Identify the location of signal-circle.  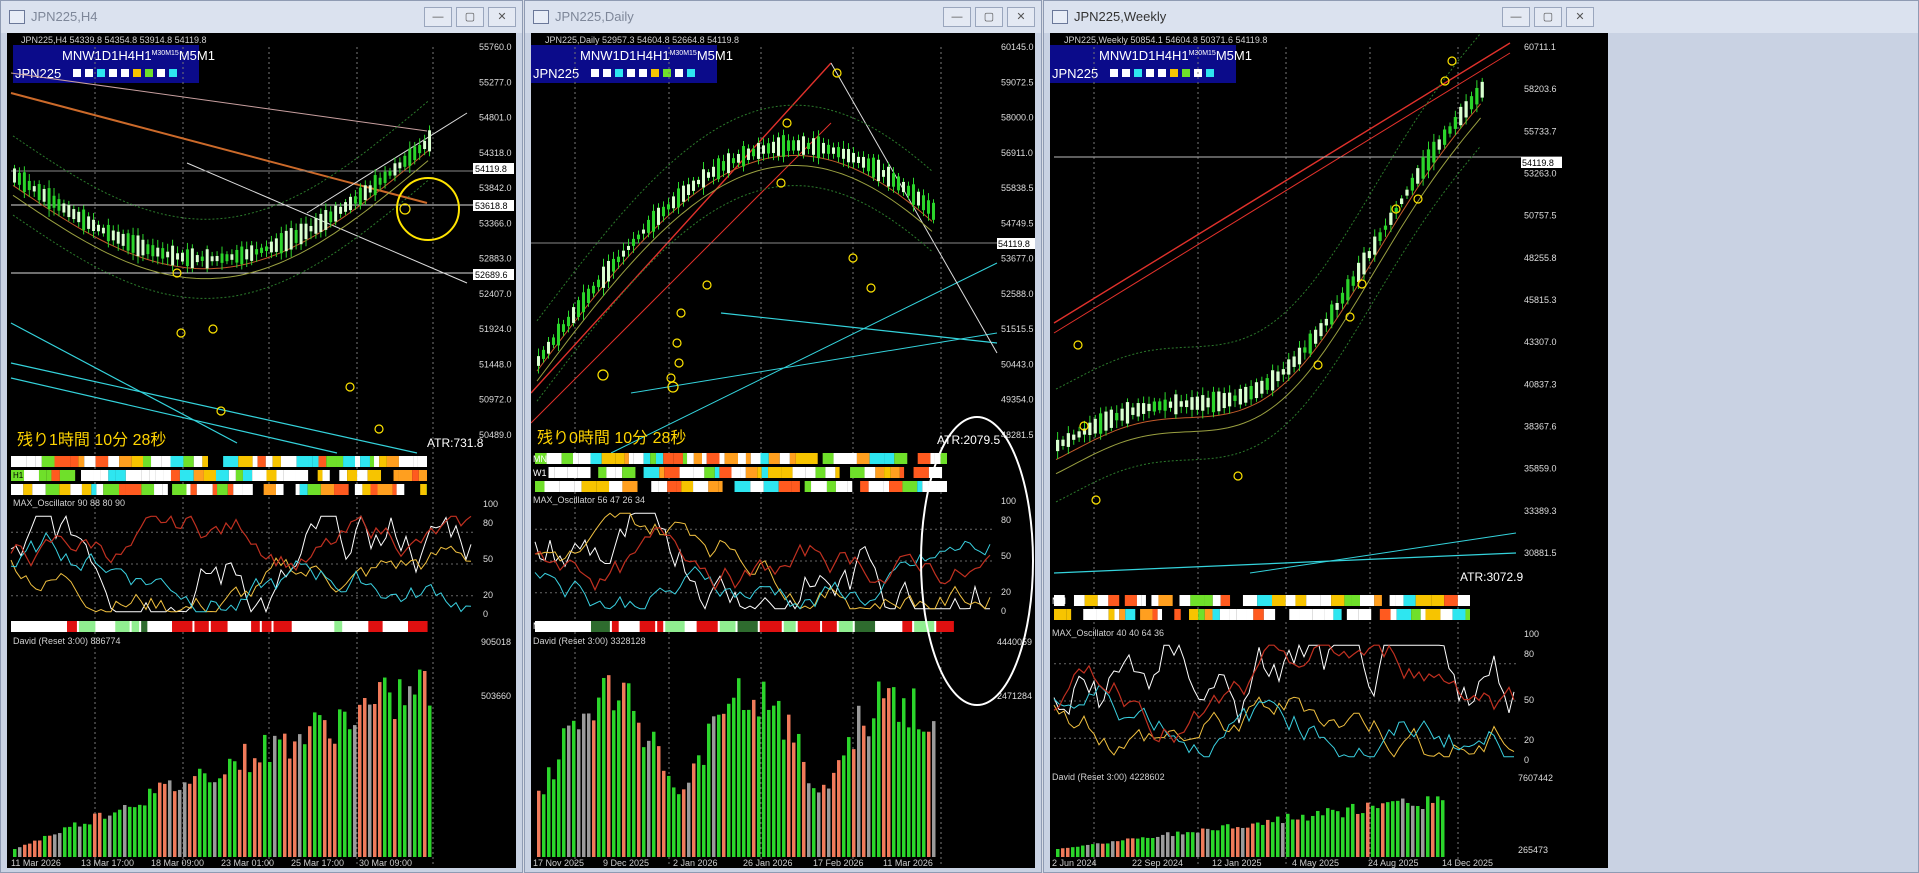
(681, 313).